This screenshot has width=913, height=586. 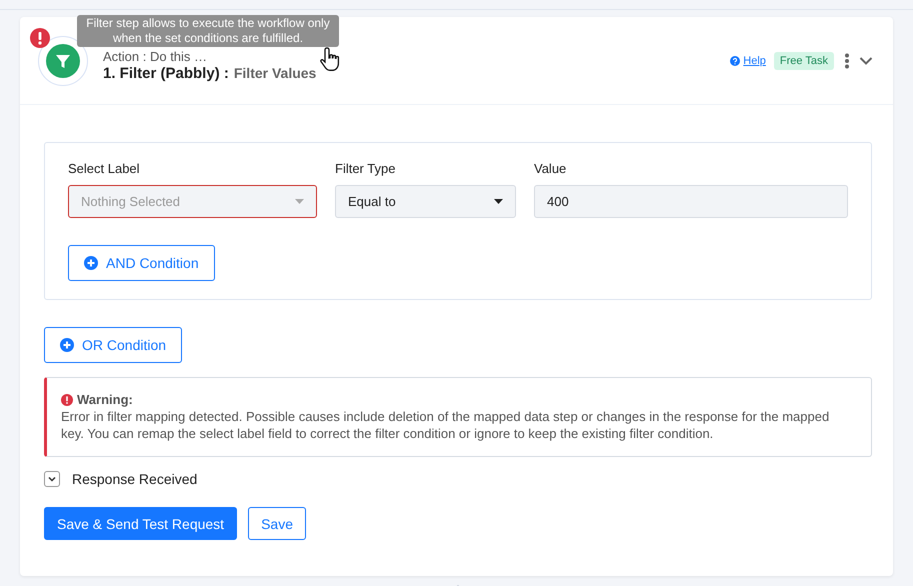 What do you see at coordinates (104, 168) in the screenshot?
I see `field-label: Select Label` at bounding box center [104, 168].